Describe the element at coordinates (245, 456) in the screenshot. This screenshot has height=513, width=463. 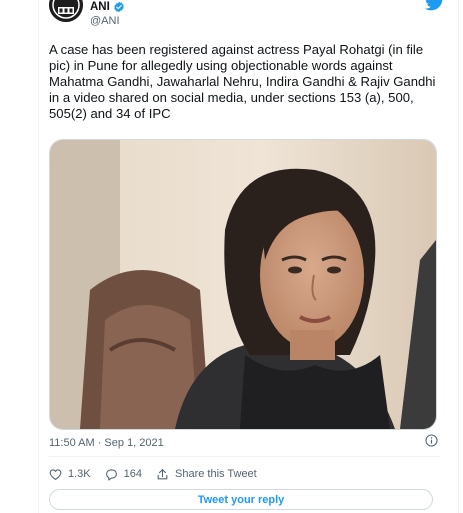
I see `divider` at that location.